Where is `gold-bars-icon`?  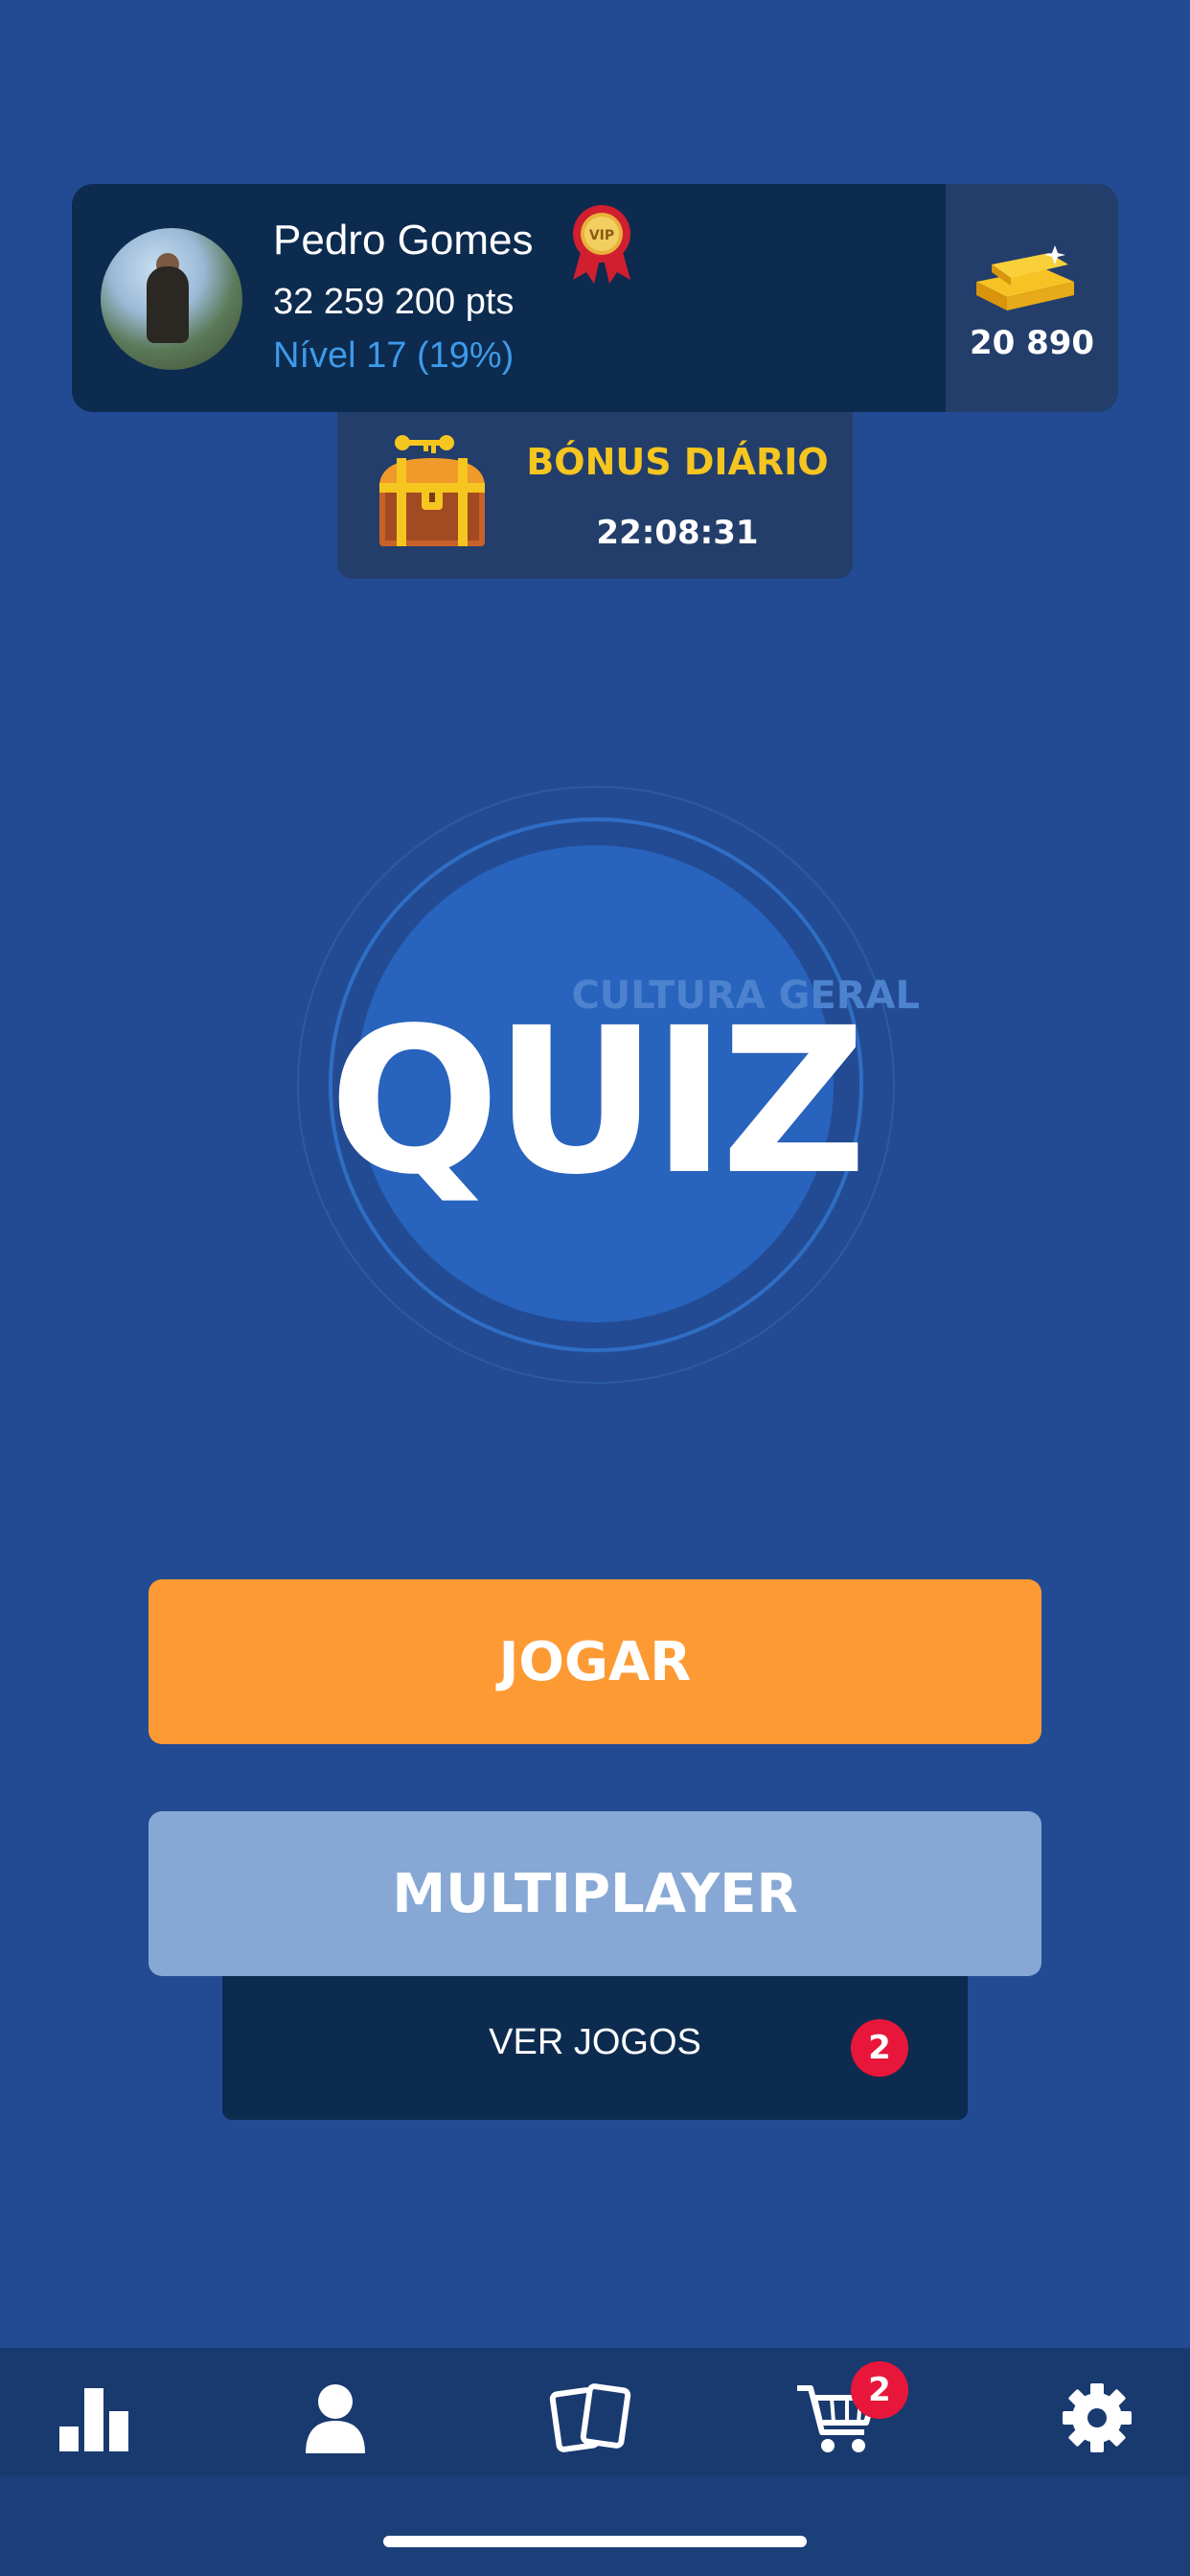 gold-bars-icon is located at coordinates (1025, 277).